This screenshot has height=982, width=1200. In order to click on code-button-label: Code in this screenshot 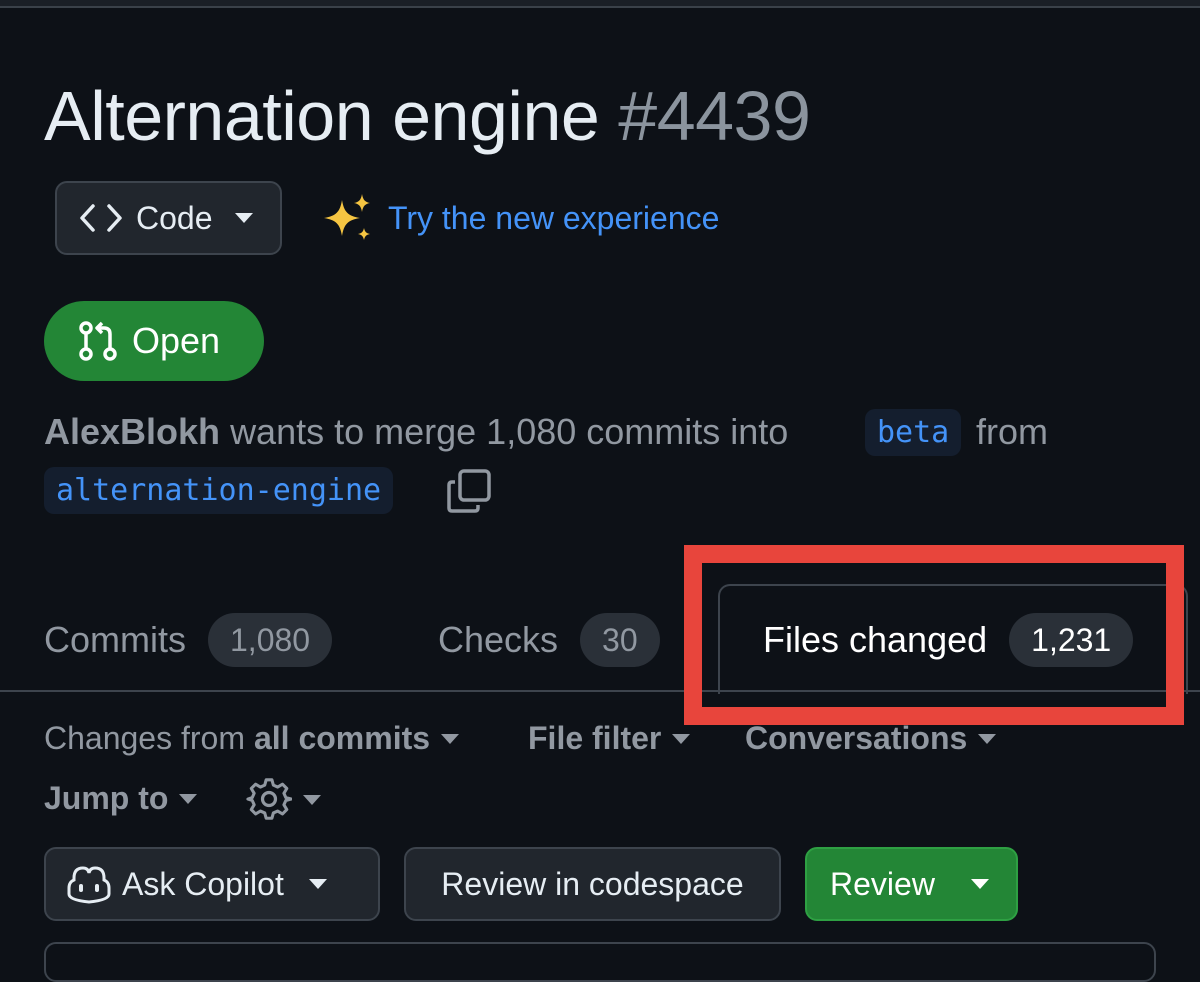, I will do `click(174, 217)`.